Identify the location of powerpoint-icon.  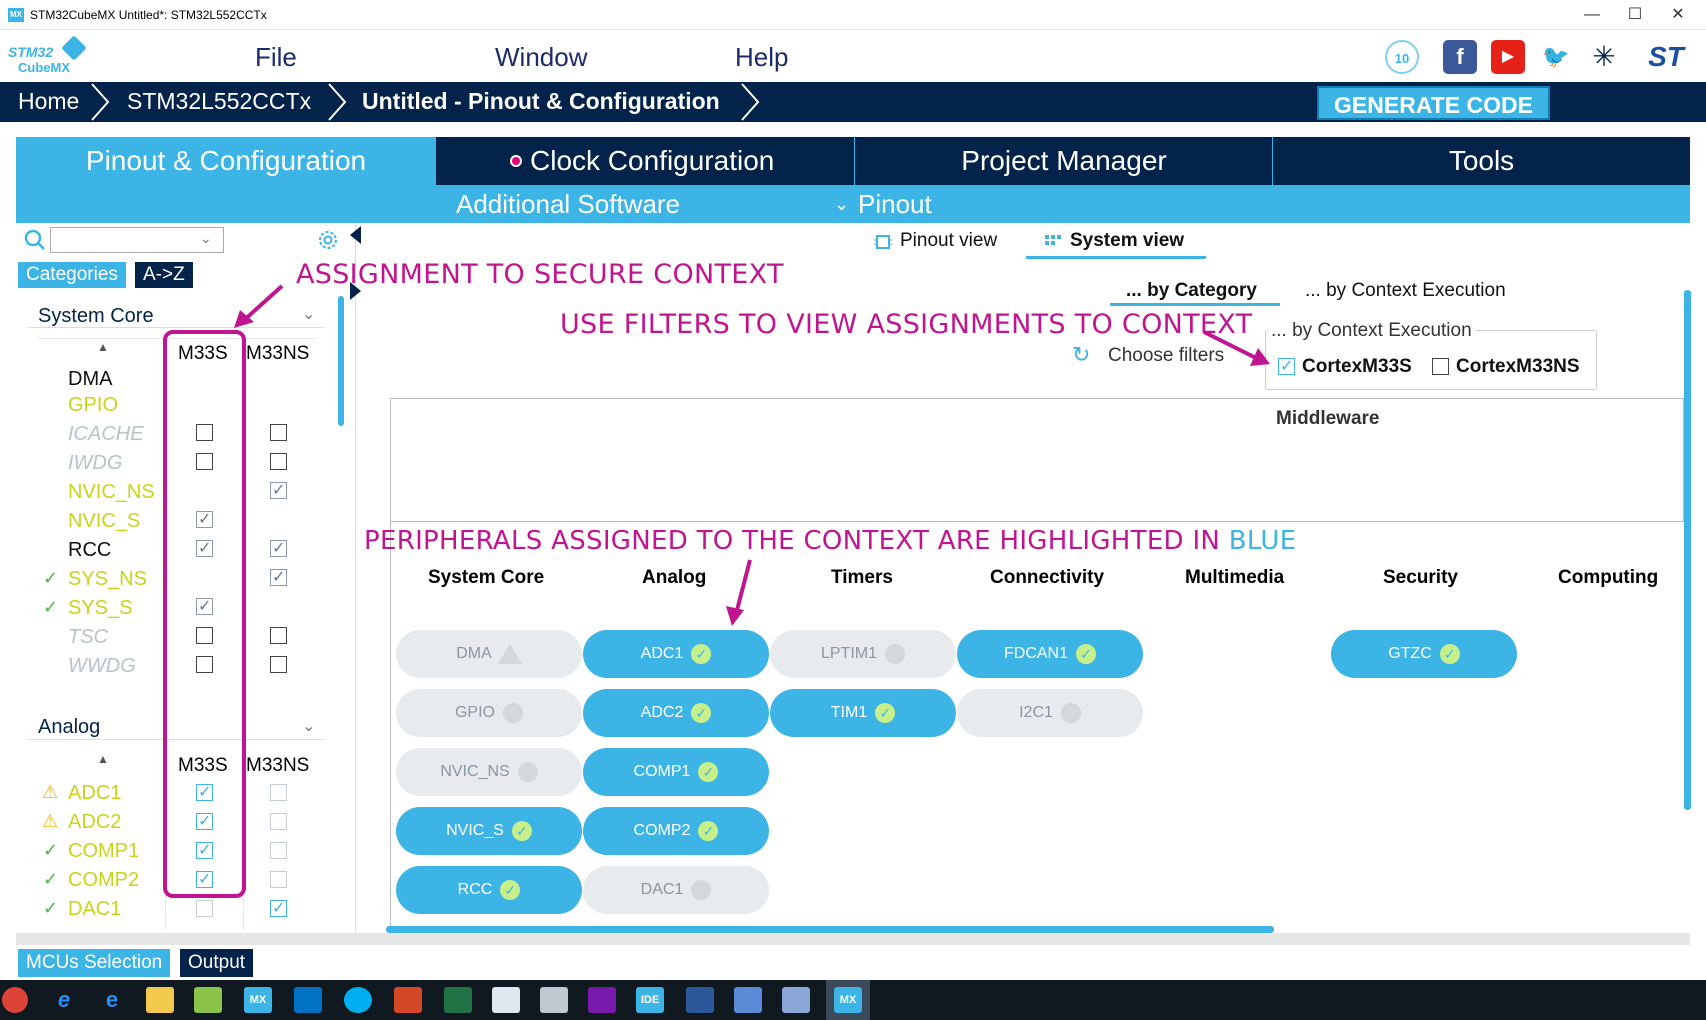
(408, 1000).